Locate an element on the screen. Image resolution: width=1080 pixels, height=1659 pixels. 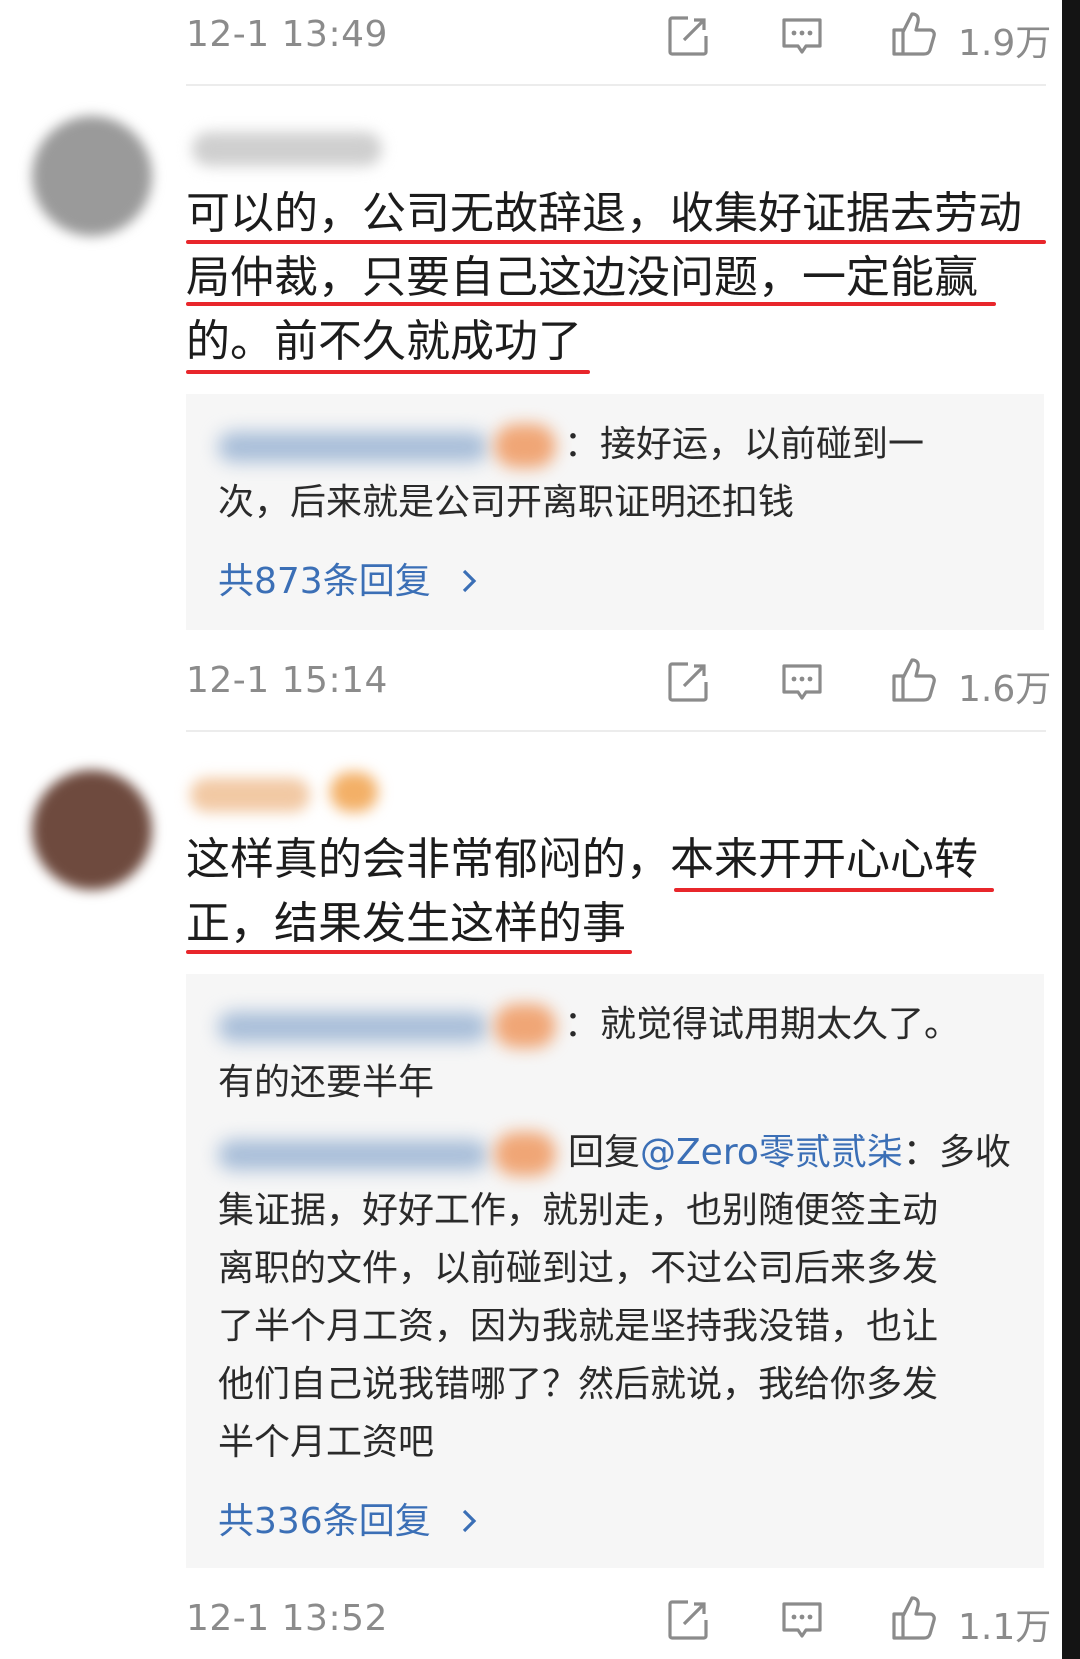
more-replies-link: 共873条回复 is located at coordinates (350, 578).